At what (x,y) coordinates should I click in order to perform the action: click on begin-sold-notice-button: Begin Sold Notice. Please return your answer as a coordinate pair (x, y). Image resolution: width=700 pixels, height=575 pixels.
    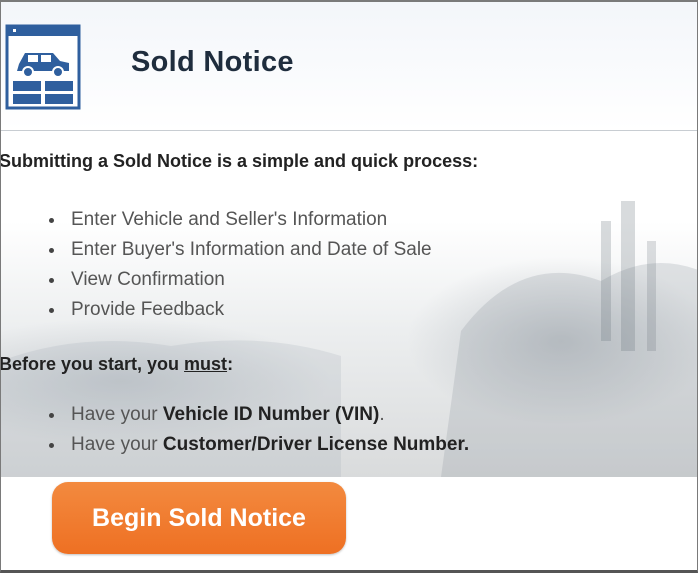
    Looking at the image, I should click on (199, 518).